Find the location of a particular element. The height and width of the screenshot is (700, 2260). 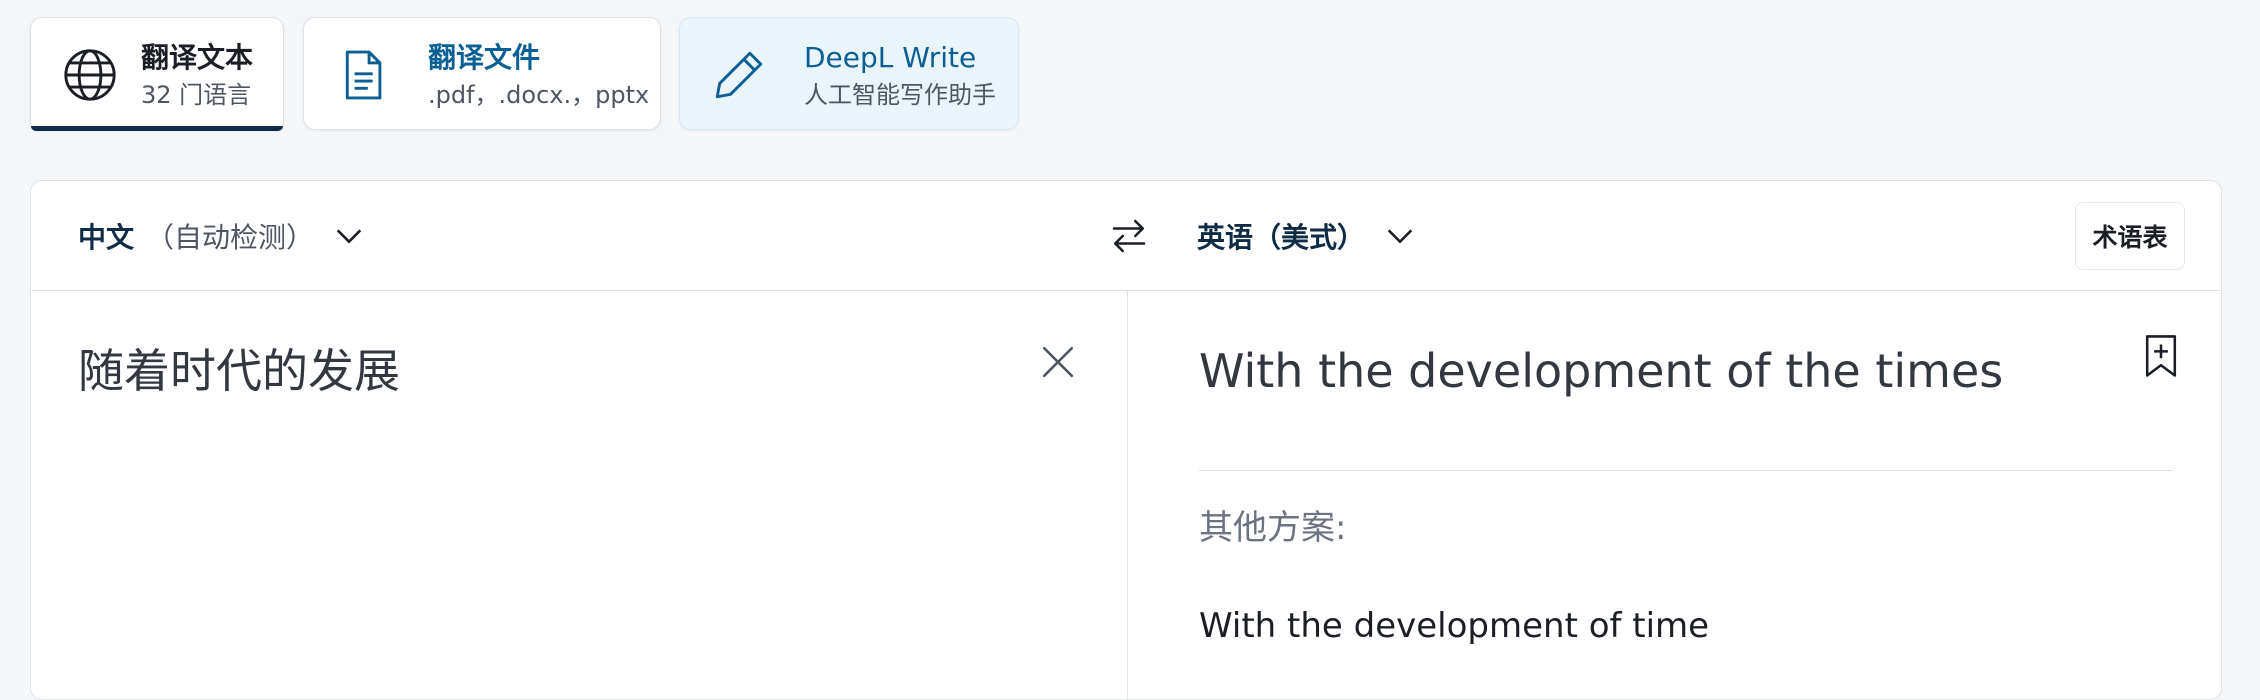

tab-translate-text: 翻译文本 32 门语言 is located at coordinates (157, 74).